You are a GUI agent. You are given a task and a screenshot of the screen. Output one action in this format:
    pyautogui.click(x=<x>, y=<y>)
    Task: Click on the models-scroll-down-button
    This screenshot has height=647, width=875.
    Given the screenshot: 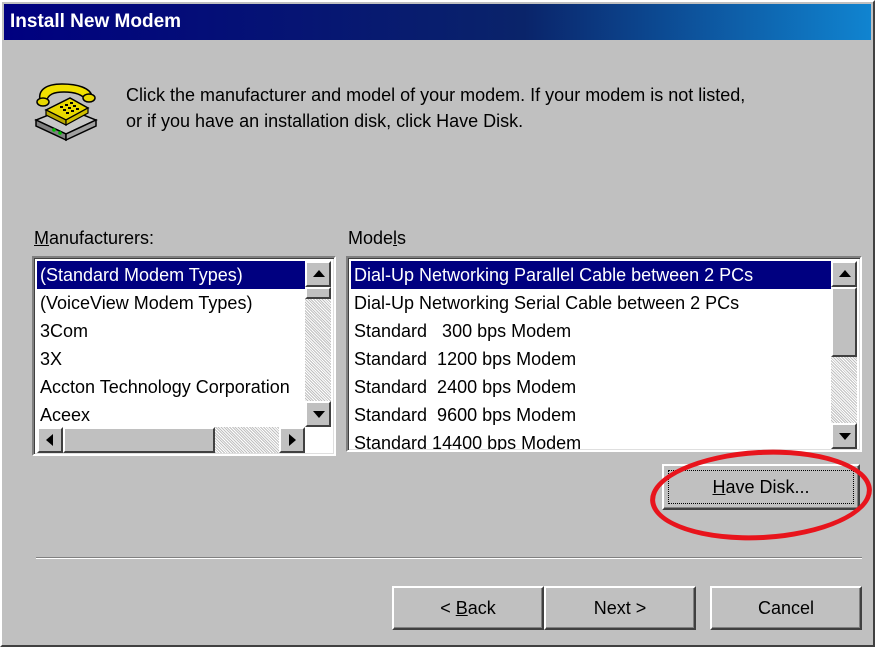 What is the action you would take?
    pyautogui.click(x=844, y=436)
    